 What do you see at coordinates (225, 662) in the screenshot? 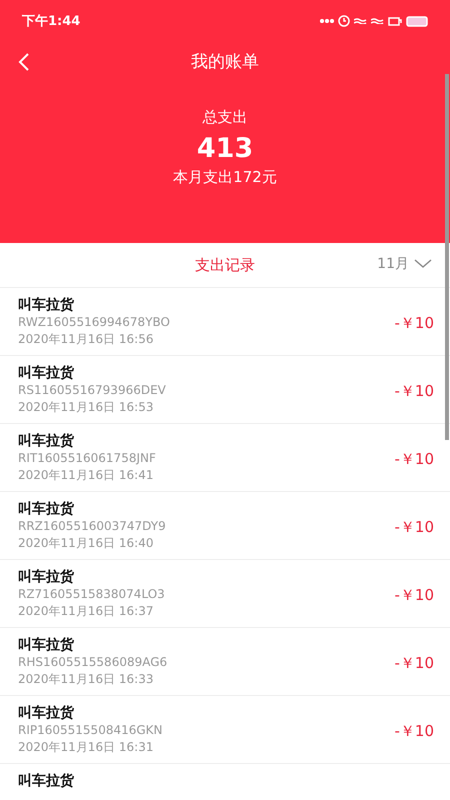
I see `record-row: 叫车拉货 RHS1605515586089AG6 2020年11月16日 16:33 -￥10` at bounding box center [225, 662].